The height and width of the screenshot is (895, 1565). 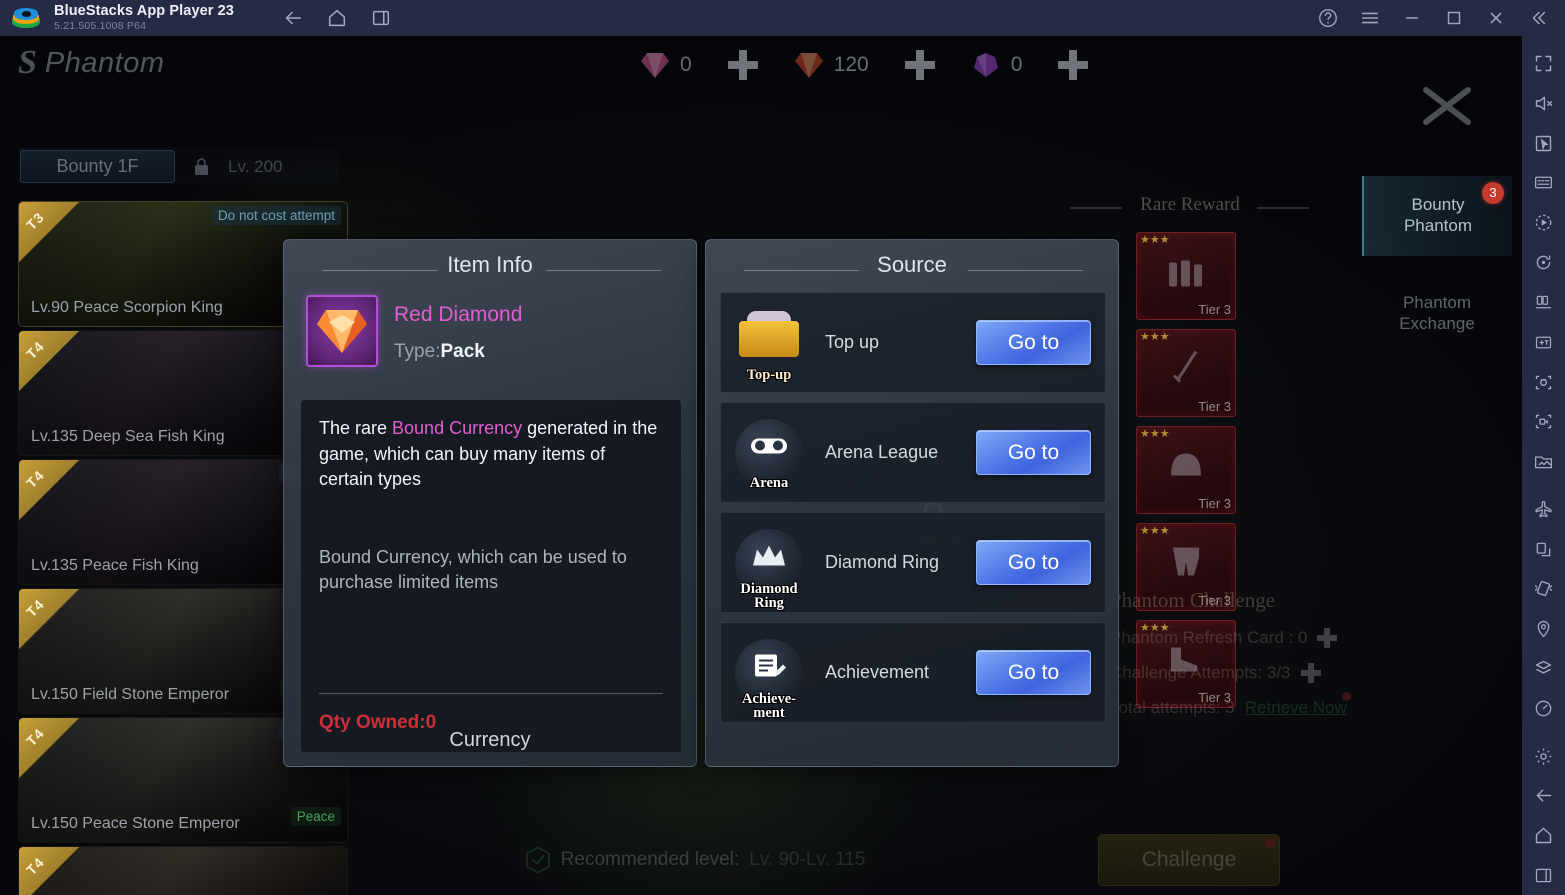 I want to click on close-icon, so click(x=1496, y=18).